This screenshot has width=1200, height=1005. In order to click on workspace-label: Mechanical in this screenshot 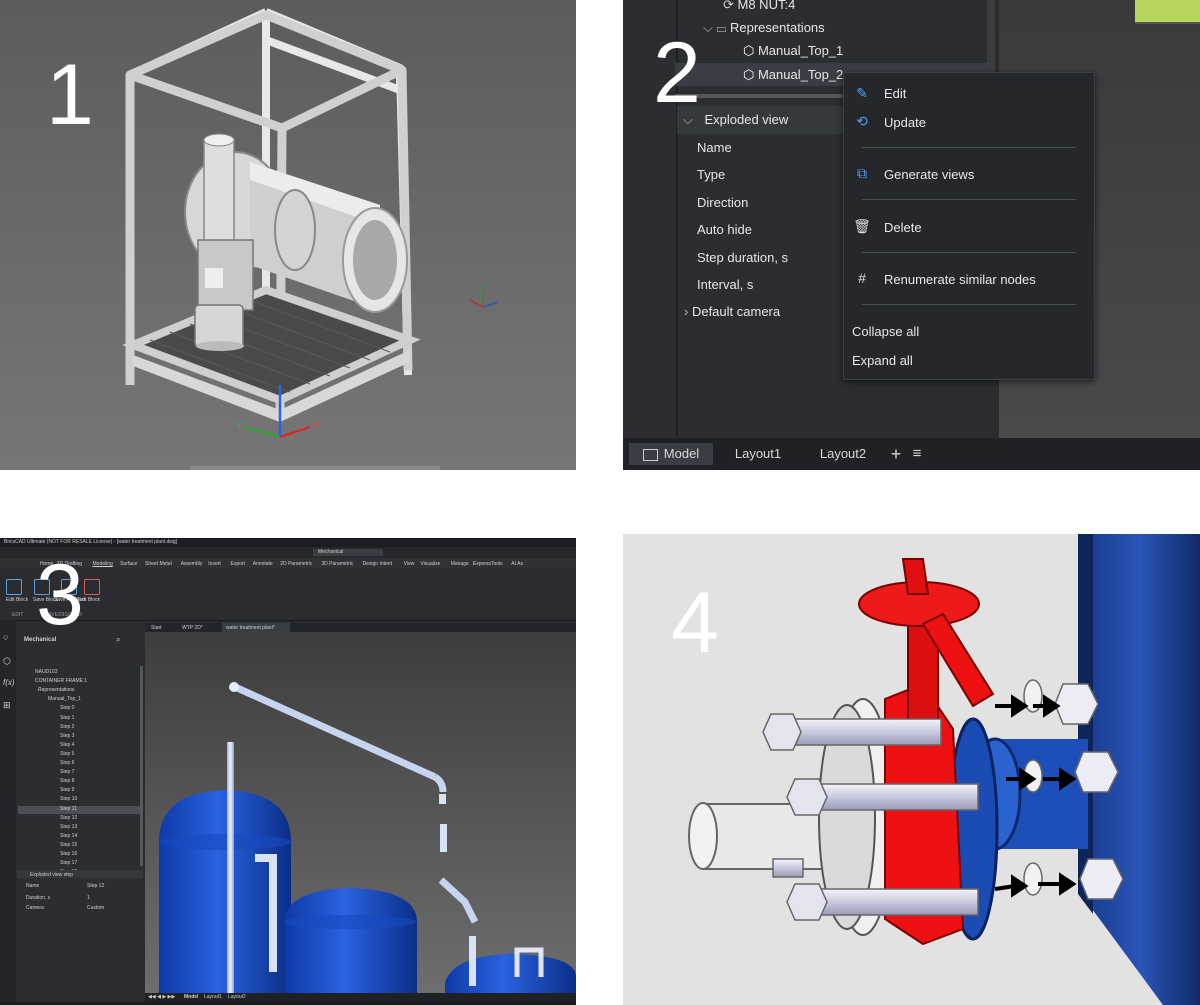, I will do `click(331, 552)`.